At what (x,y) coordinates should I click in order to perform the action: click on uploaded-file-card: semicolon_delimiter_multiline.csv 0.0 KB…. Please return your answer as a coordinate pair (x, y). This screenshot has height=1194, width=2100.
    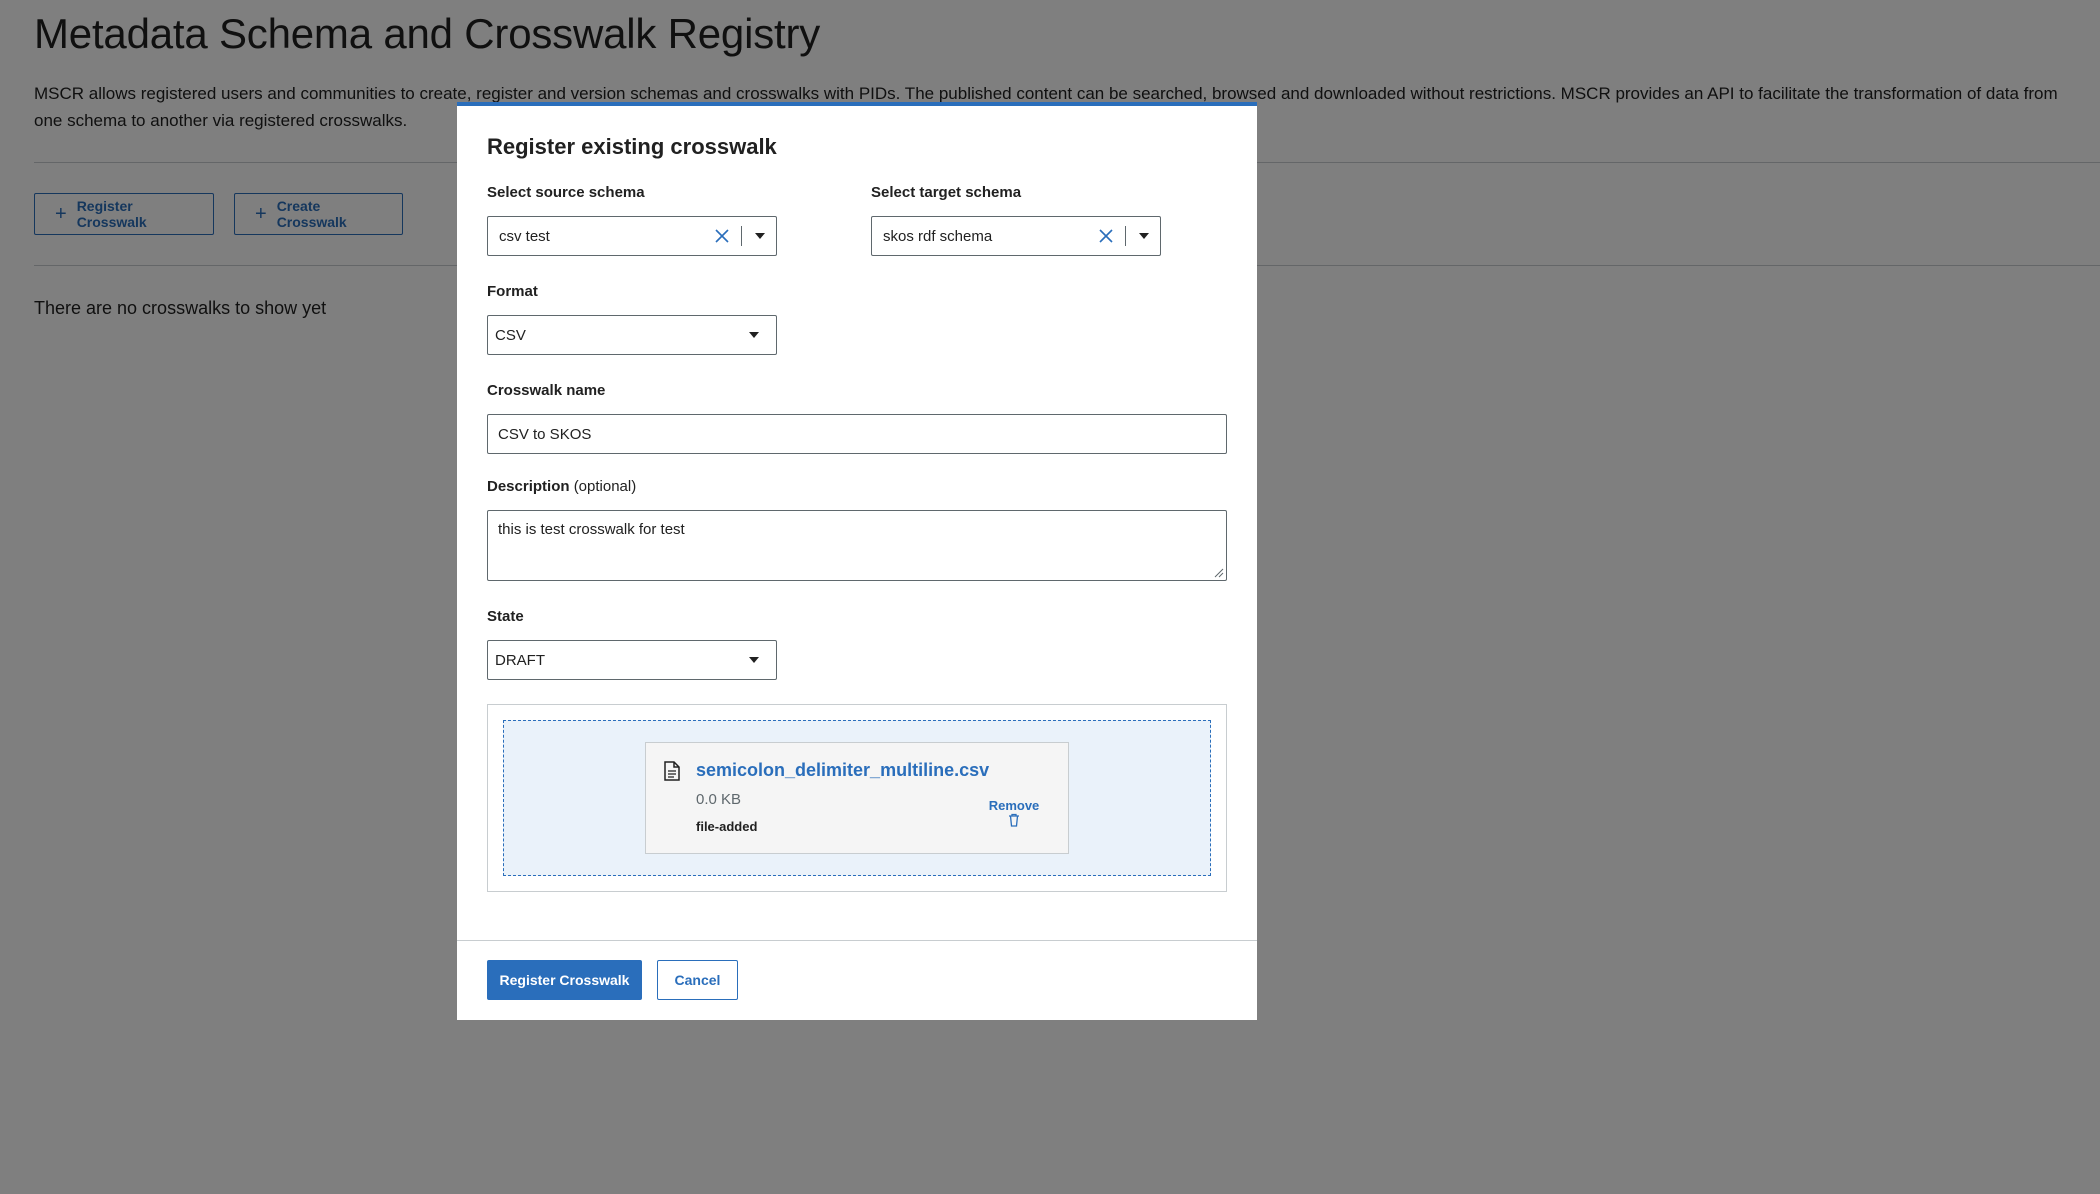
    Looking at the image, I should click on (857, 798).